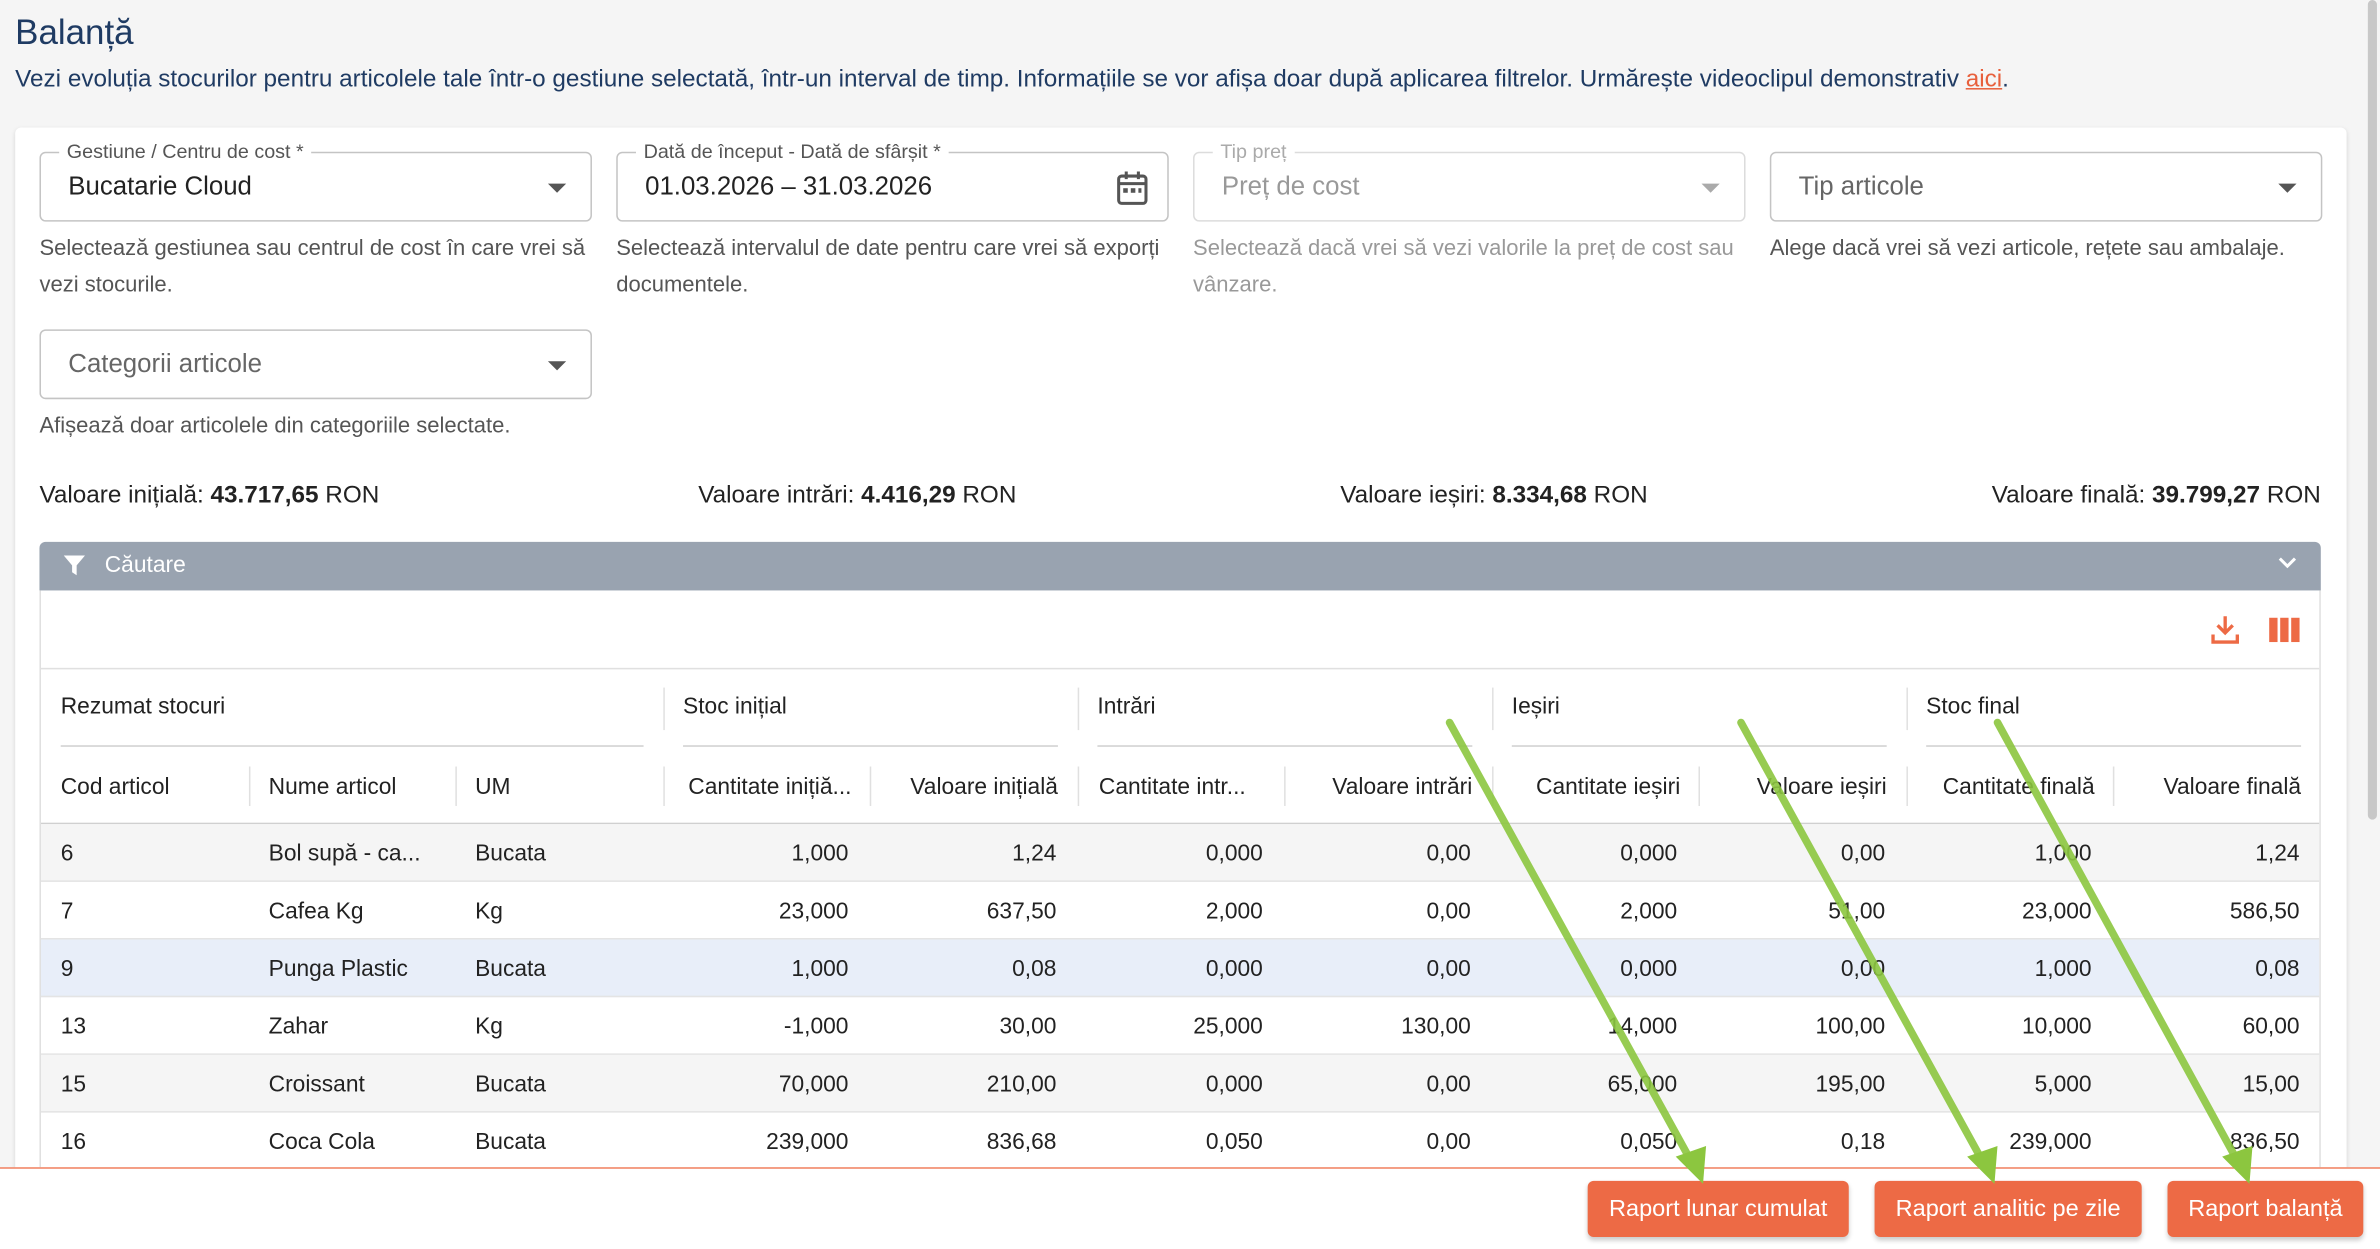 This screenshot has width=2380, height=1249. Describe the element at coordinates (1180, 630) in the screenshot. I see `table-toolbar` at that location.